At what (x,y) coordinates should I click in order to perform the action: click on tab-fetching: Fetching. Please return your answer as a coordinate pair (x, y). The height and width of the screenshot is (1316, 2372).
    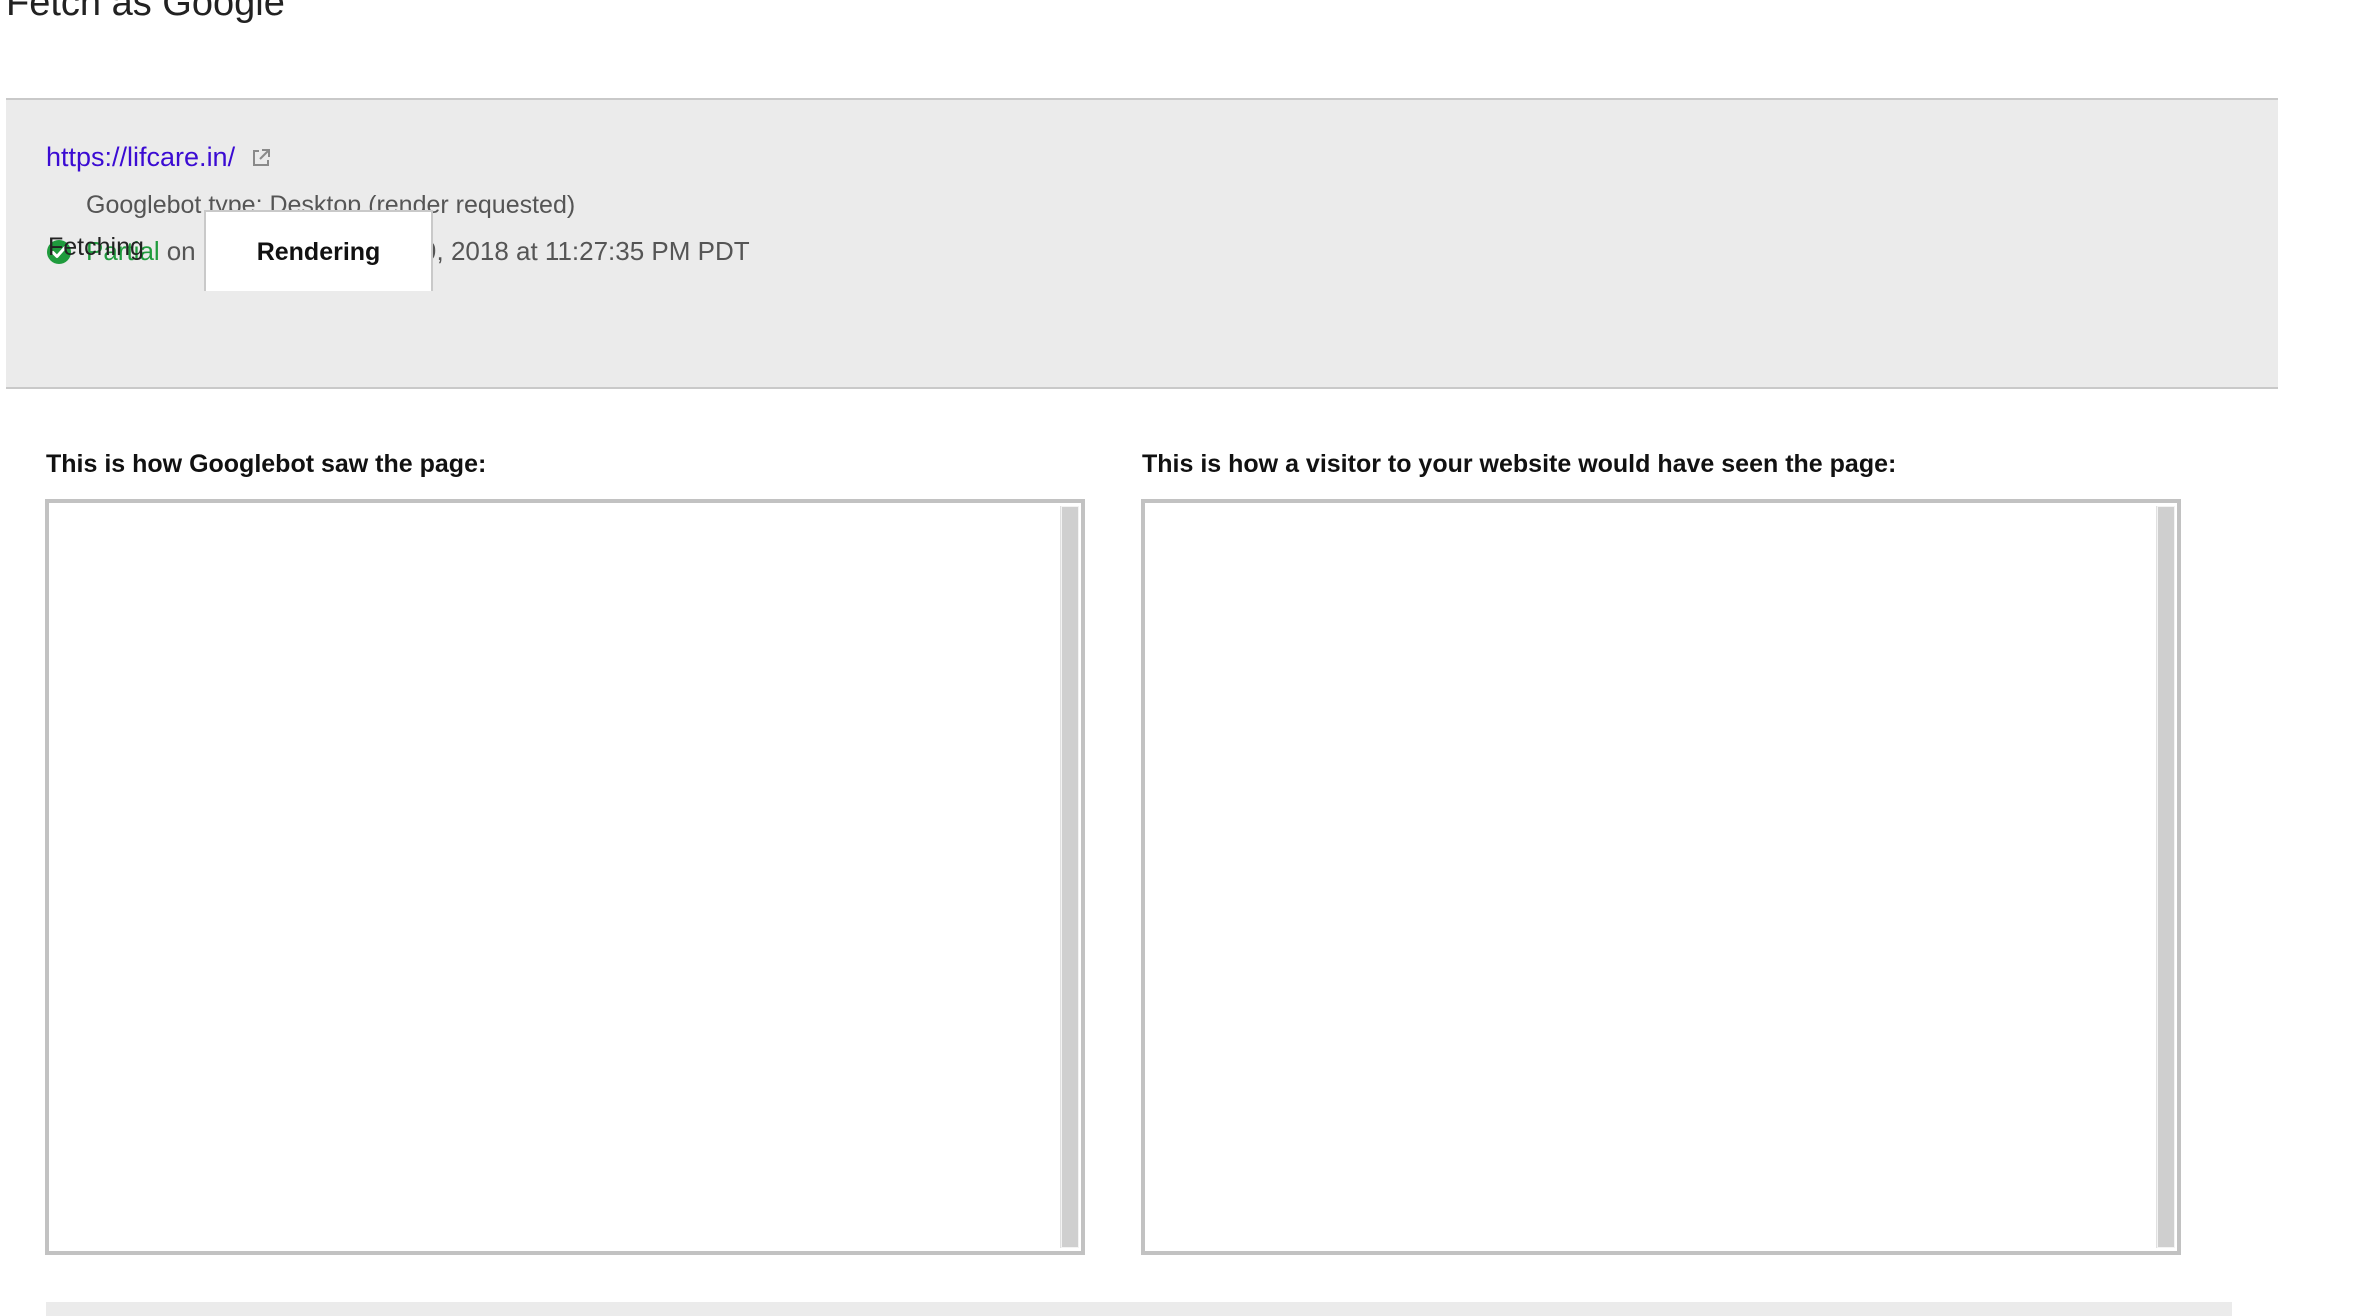
    Looking at the image, I should click on (96, 247).